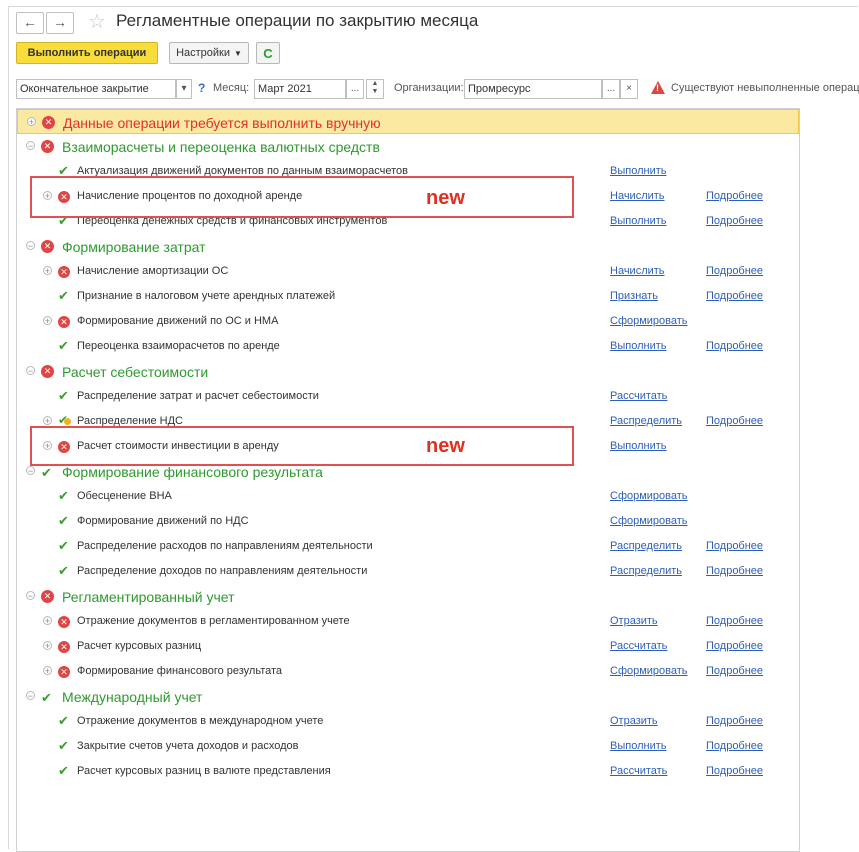  I want to click on settings-button: Настройки ▼, so click(209, 53).